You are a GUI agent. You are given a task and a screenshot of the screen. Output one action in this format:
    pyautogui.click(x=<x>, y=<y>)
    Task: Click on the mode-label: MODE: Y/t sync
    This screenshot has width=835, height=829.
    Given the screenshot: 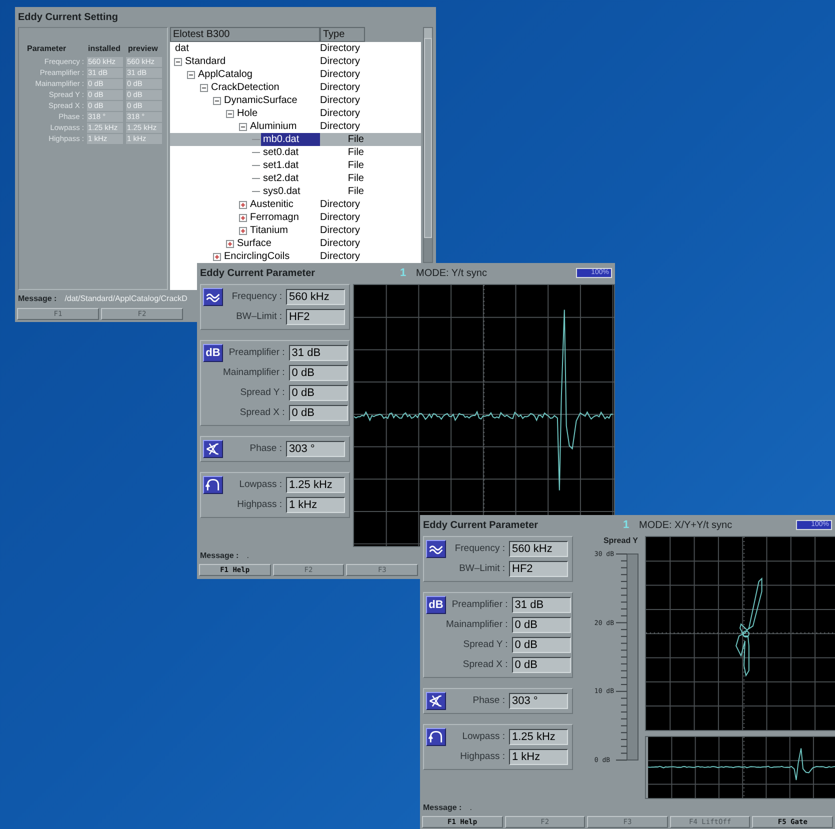 What is the action you would take?
    pyautogui.click(x=452, y=273)
    